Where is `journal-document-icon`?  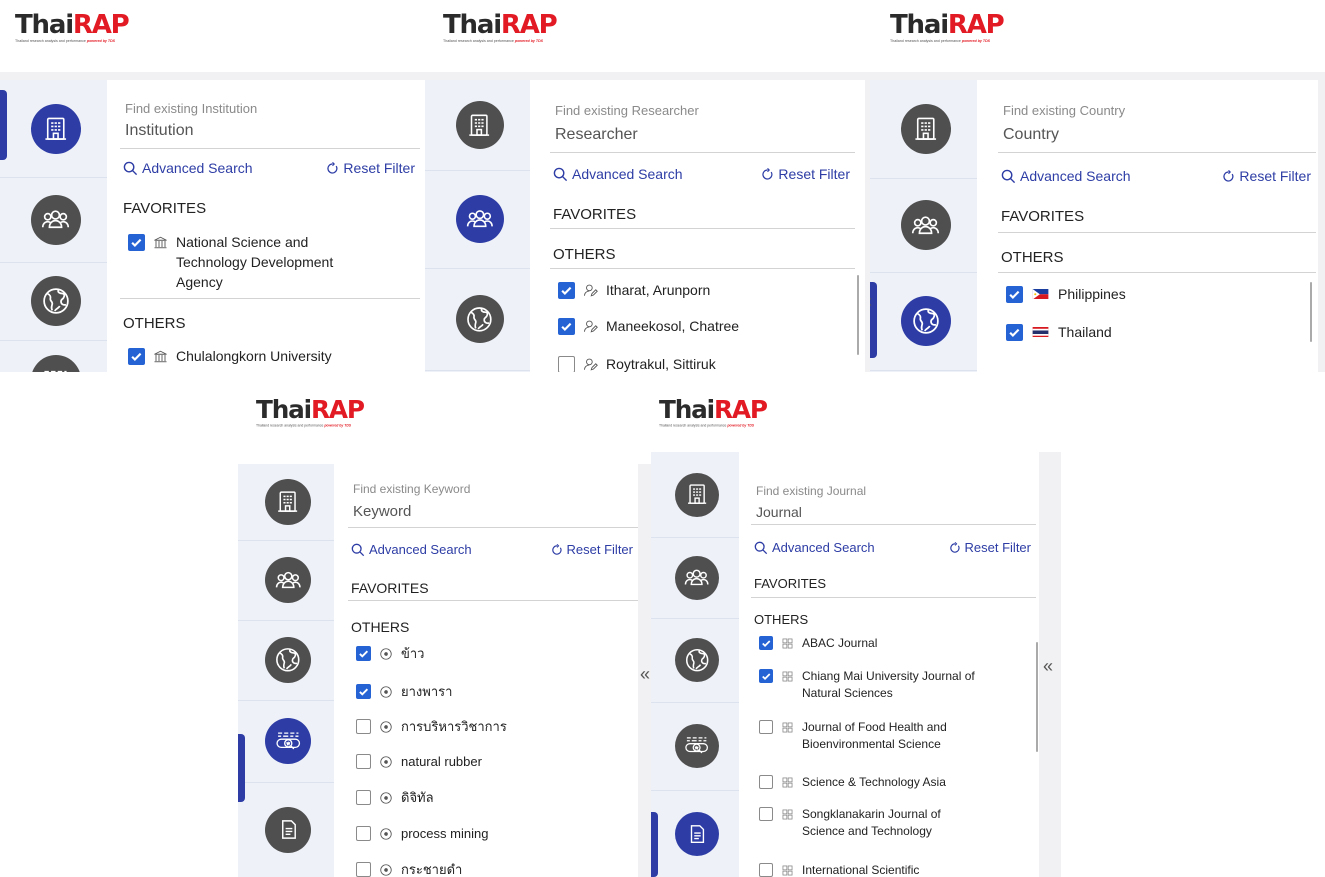
journal-document-icon is located at coordinates (697, 833).